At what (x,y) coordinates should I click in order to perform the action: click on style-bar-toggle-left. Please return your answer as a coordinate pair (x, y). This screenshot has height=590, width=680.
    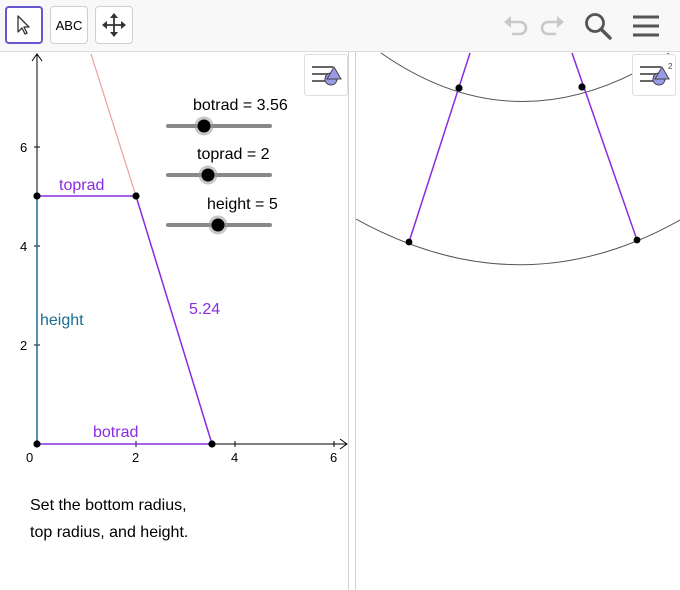
    Looking at the image, I should click on (326, 75).